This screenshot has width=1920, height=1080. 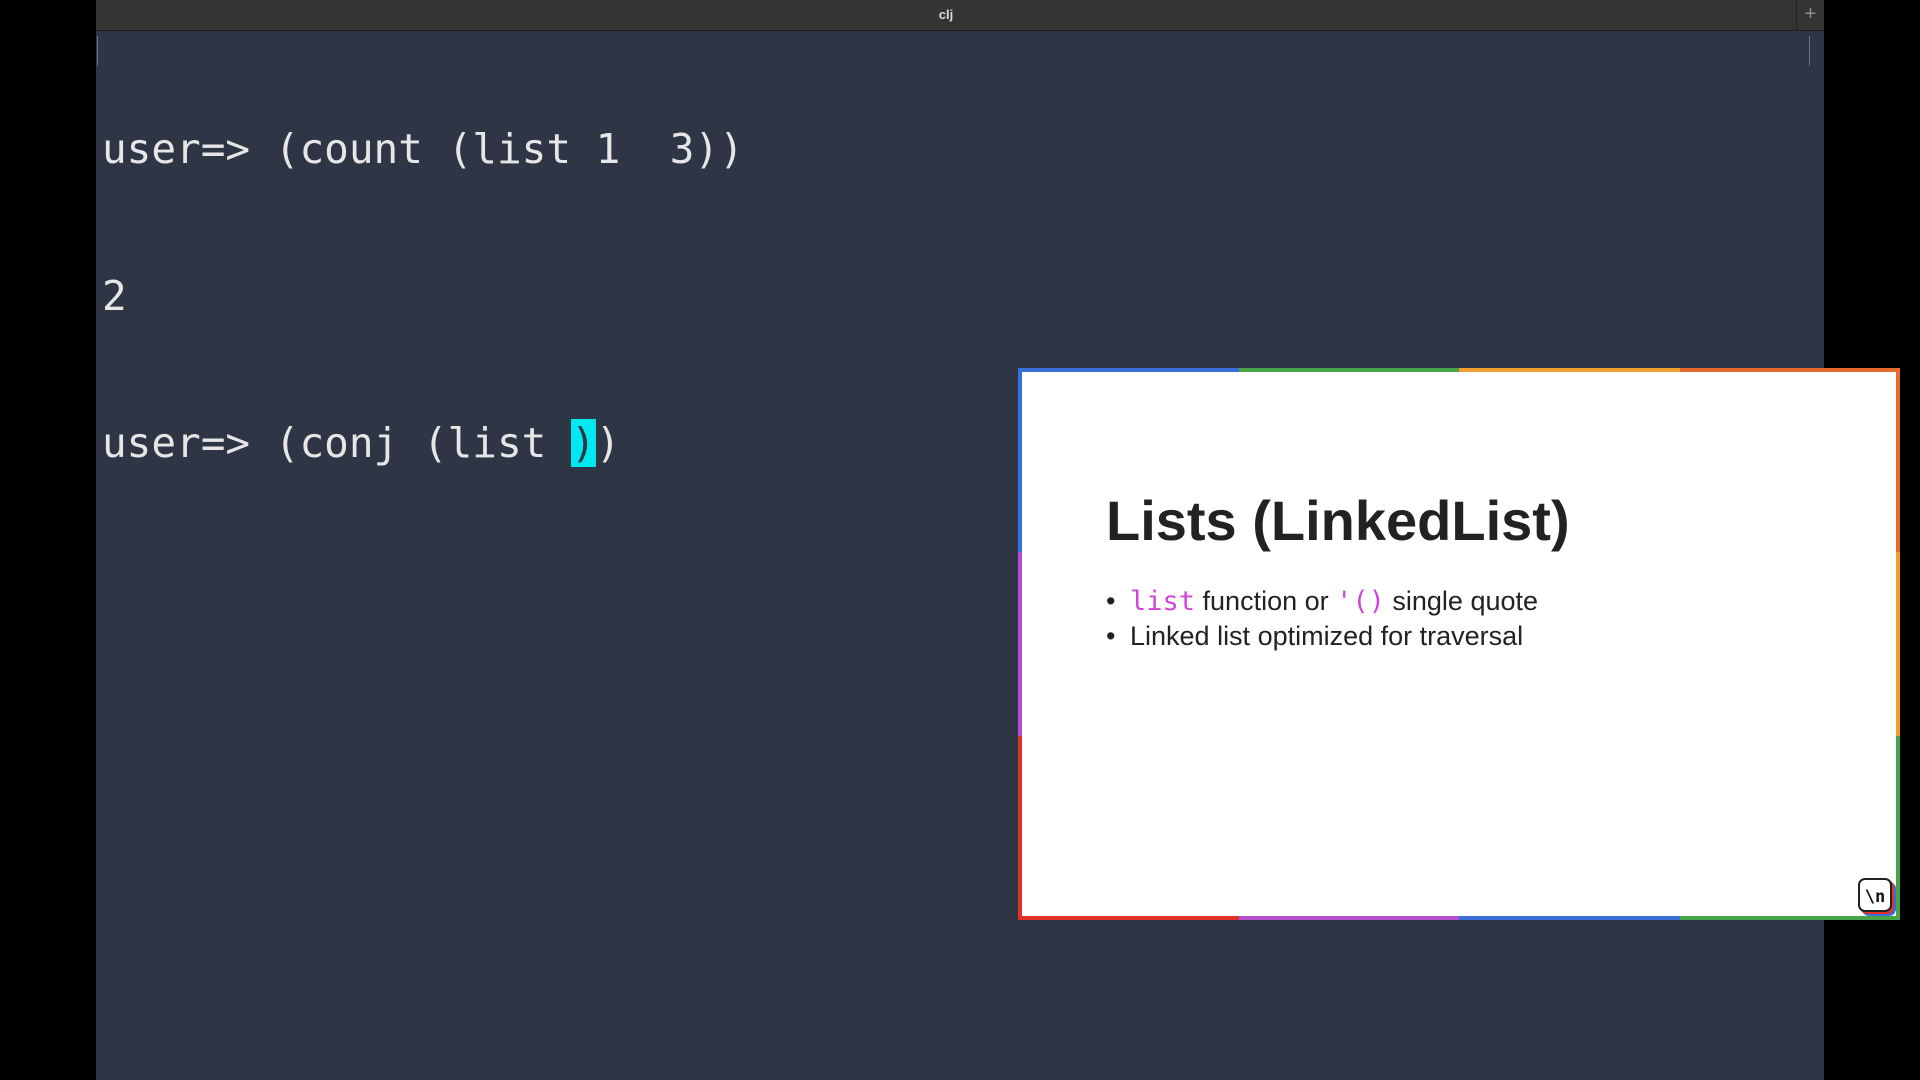 I want to click on slide-title: Lists (LinkedList), so click(x=1338, y=520).